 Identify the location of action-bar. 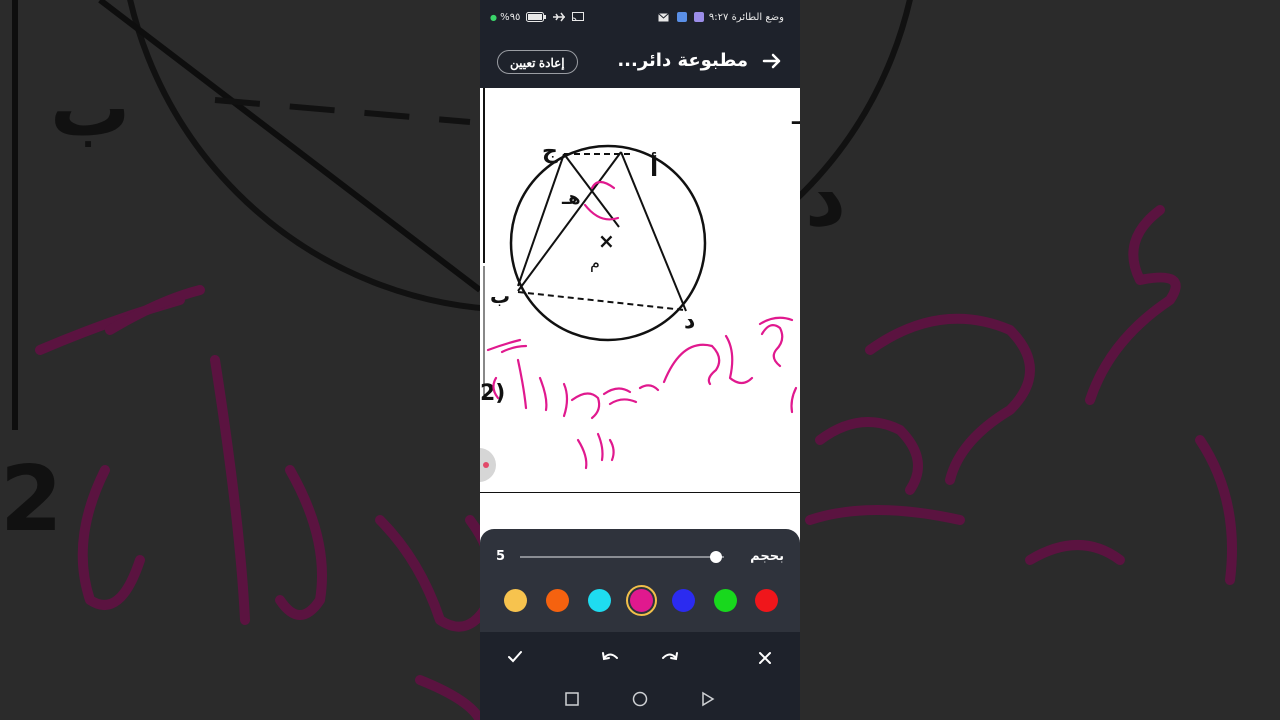
(640, 676).